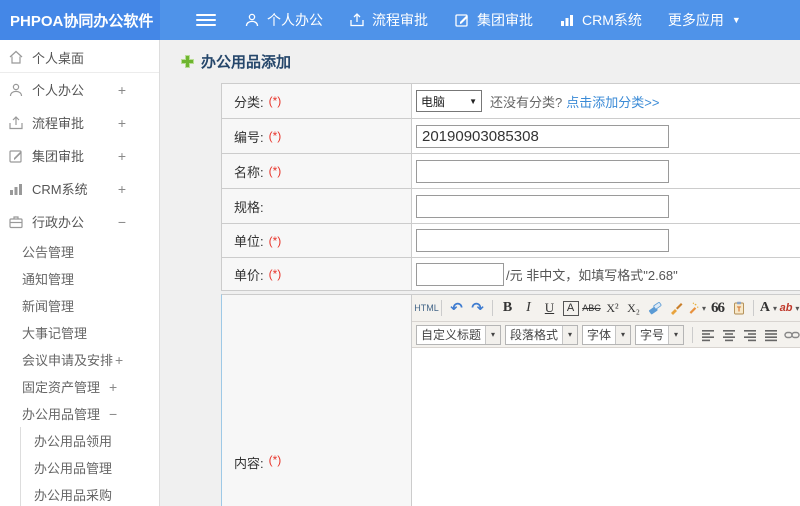 This screenshot has height=506, width=800. I want to click on sidebar-label: CRM系统, so click(60, 189).